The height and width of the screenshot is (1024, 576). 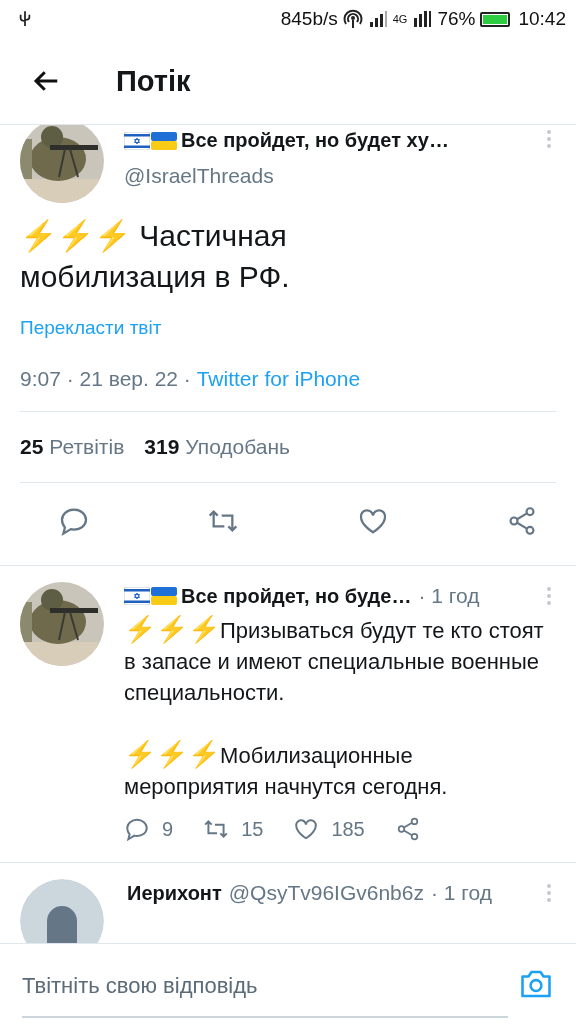 What do you see at coordinates (62, 911) in the screenshot?
I see `default-avatar-icon` at bounding box center [62, 911].